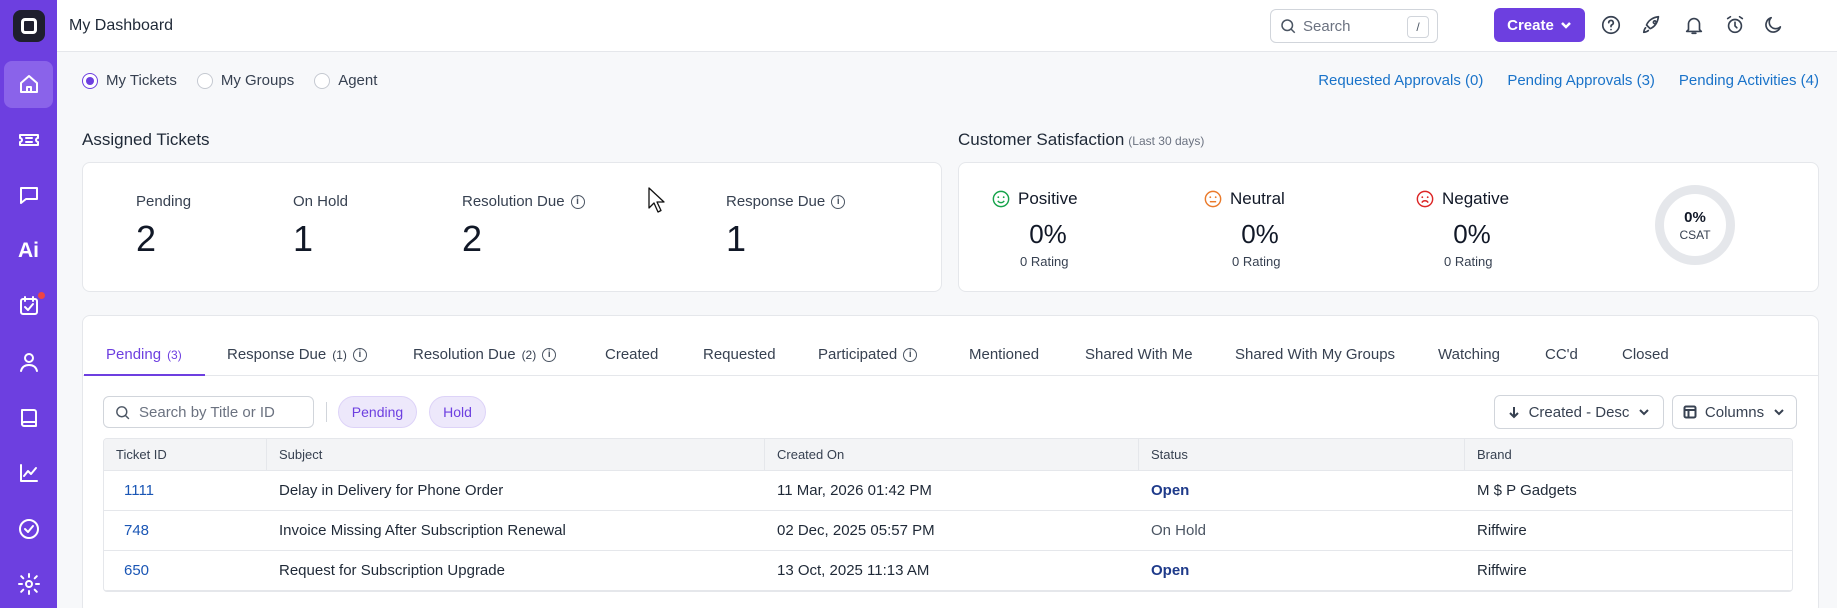 The image size is (1837, 608). What do you see at coordinates (185, 490) in the screenshot?
I see `ticket-id-link: 1111` at bounding box center [185, 490].